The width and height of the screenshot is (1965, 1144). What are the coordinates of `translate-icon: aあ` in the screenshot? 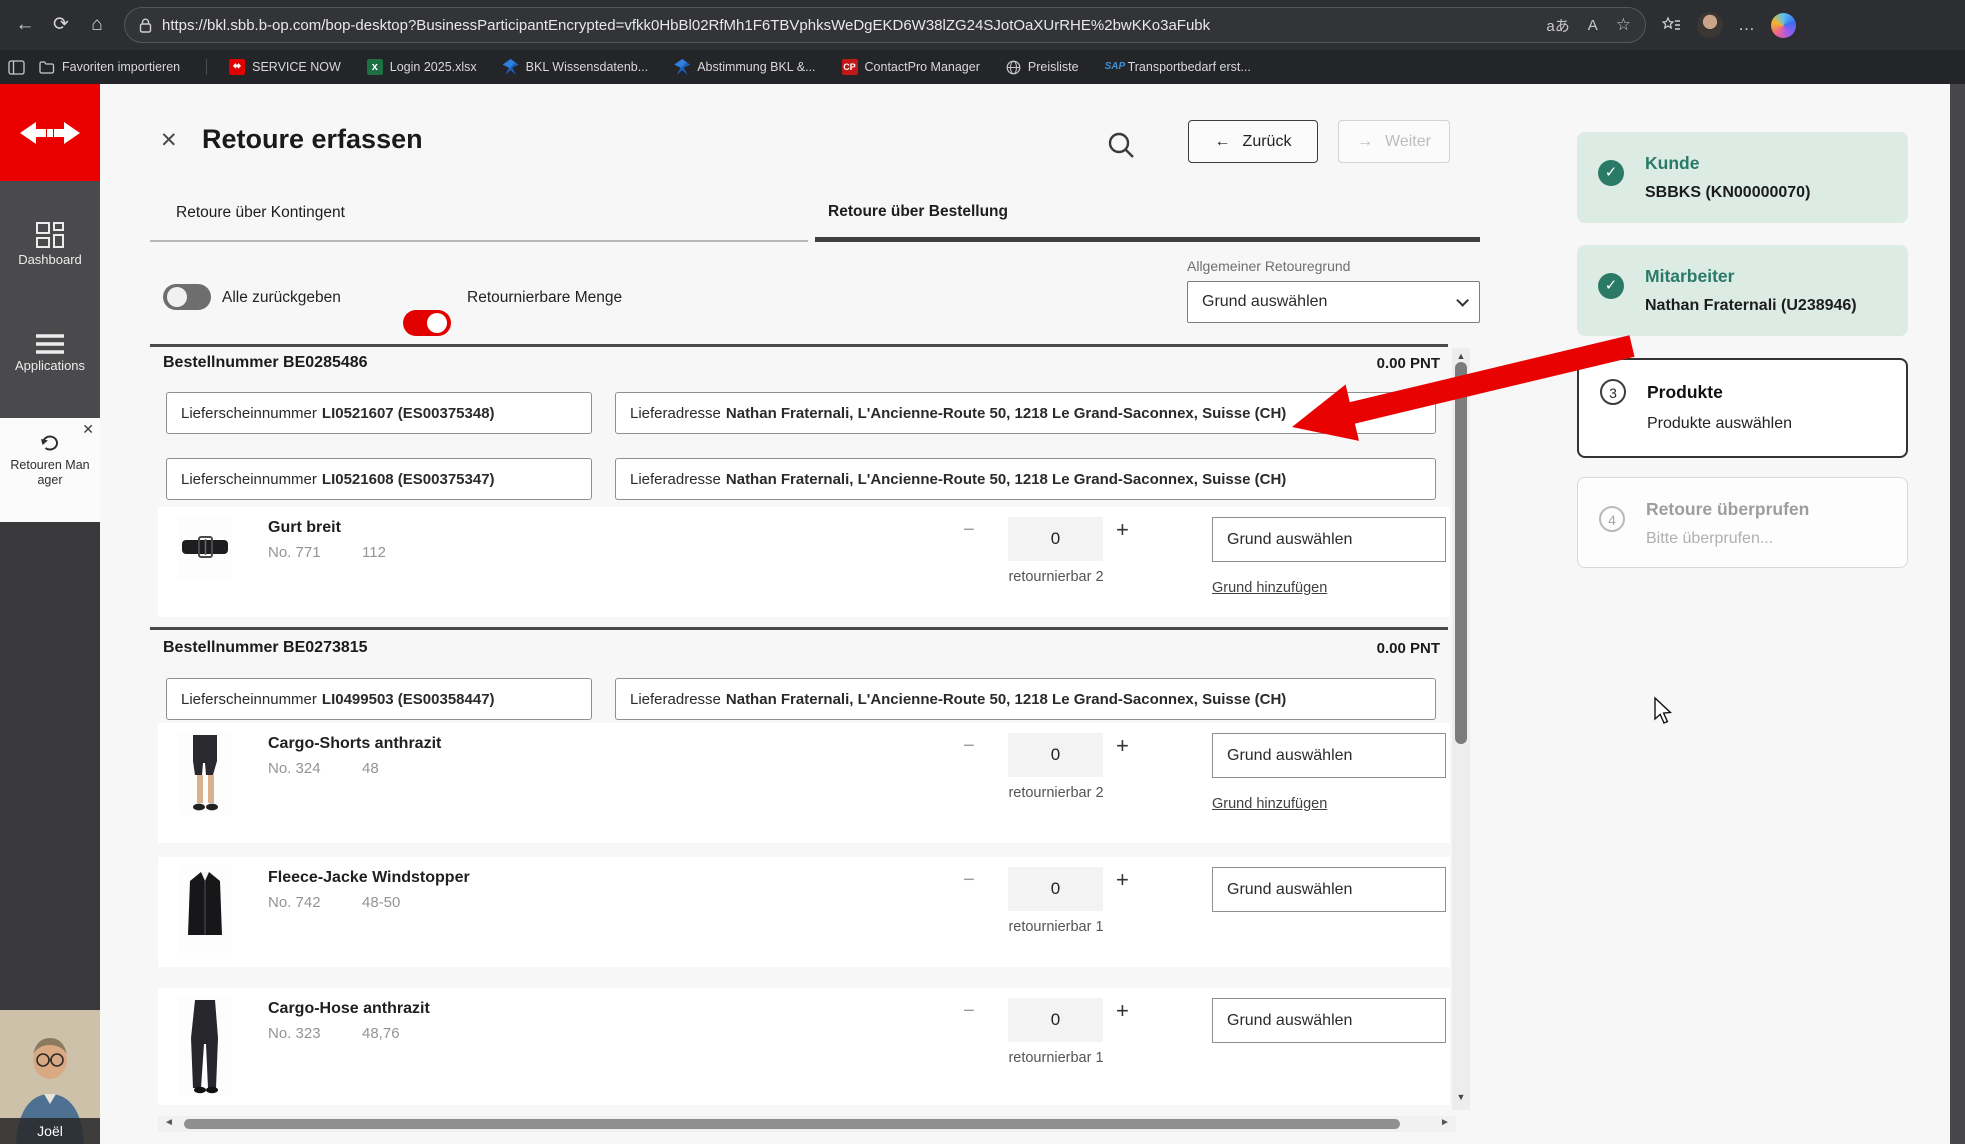 It's located at (1557, 25).